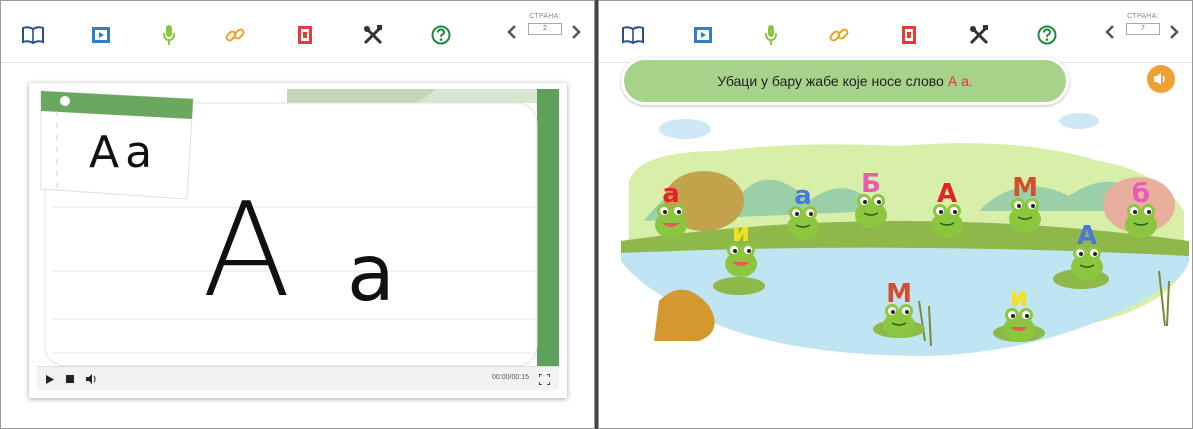 The width and height of the screenshot is (1193, 429). I want to click on volume-icon, so click(92, 379).